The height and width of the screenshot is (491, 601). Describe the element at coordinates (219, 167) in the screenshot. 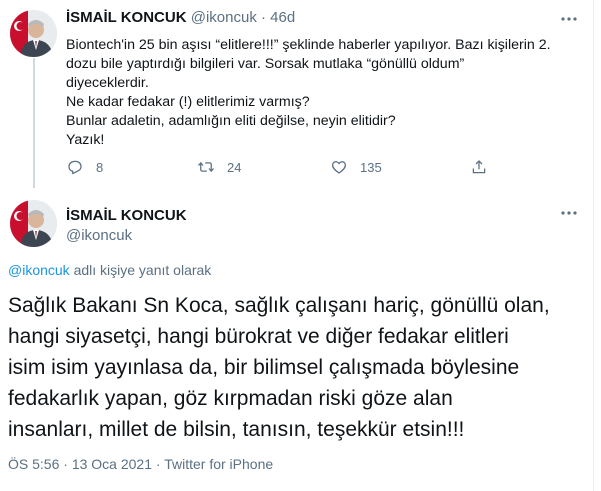

I see `retweet-button: 24` at that location.